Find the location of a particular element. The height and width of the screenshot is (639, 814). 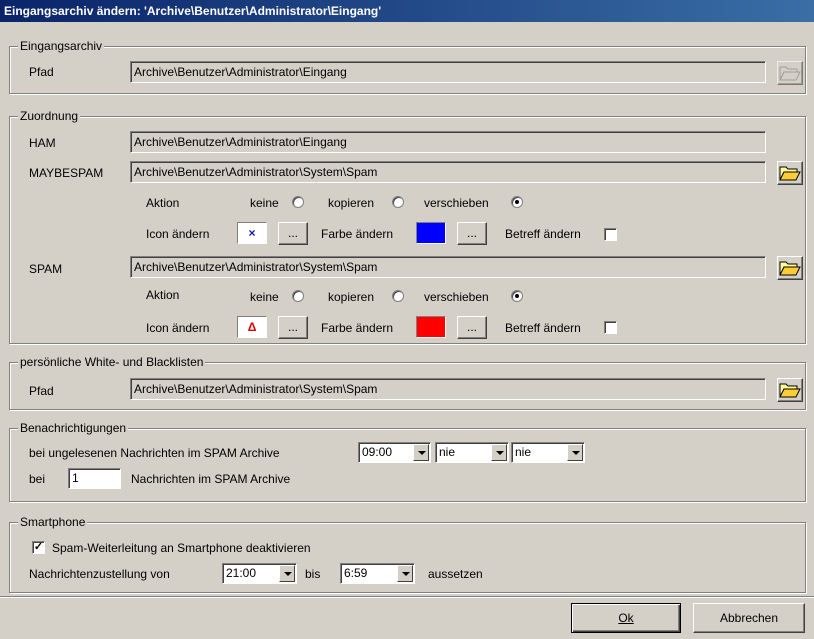

maybespam-betreff-label: Betreff ändern is located at coordinates (543, 234).